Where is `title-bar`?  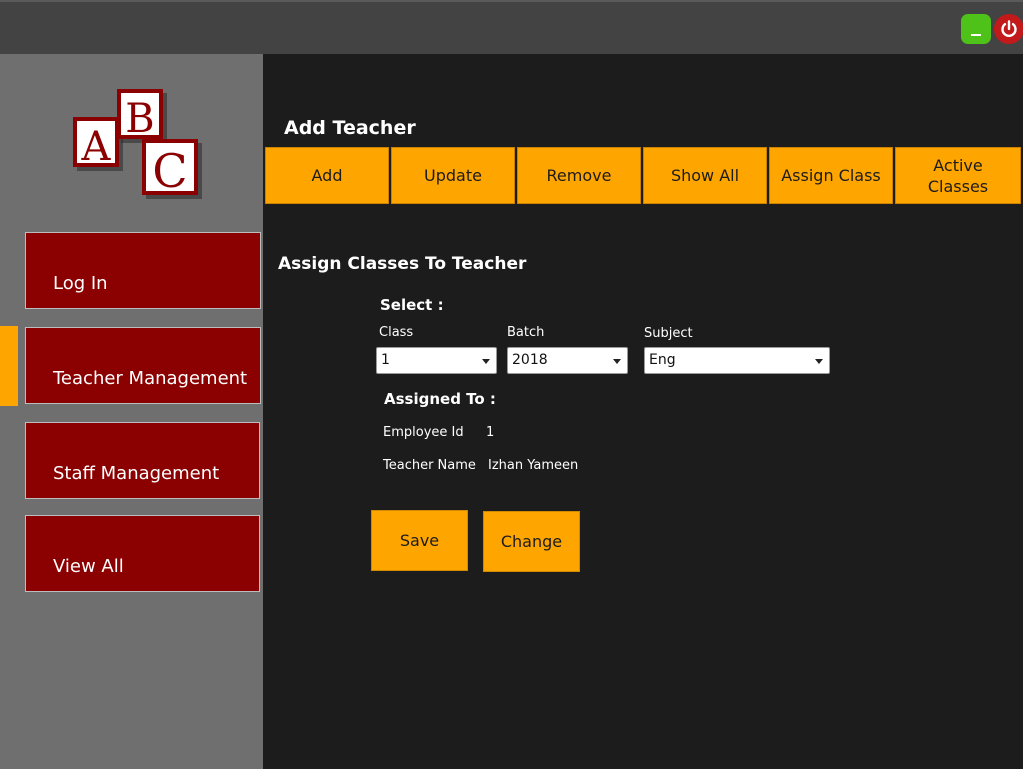 title-bar is located at coordinates (511, 27).